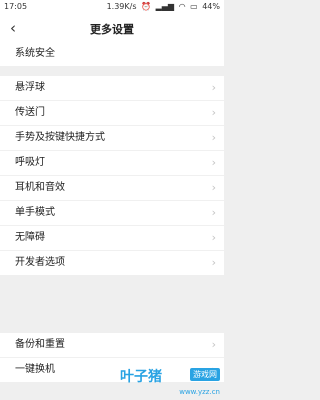  What do you see at coordinates (121, 6) in the screenshot?
I see `network-speed: 1.39K/s` at bounding box center [121, 6].